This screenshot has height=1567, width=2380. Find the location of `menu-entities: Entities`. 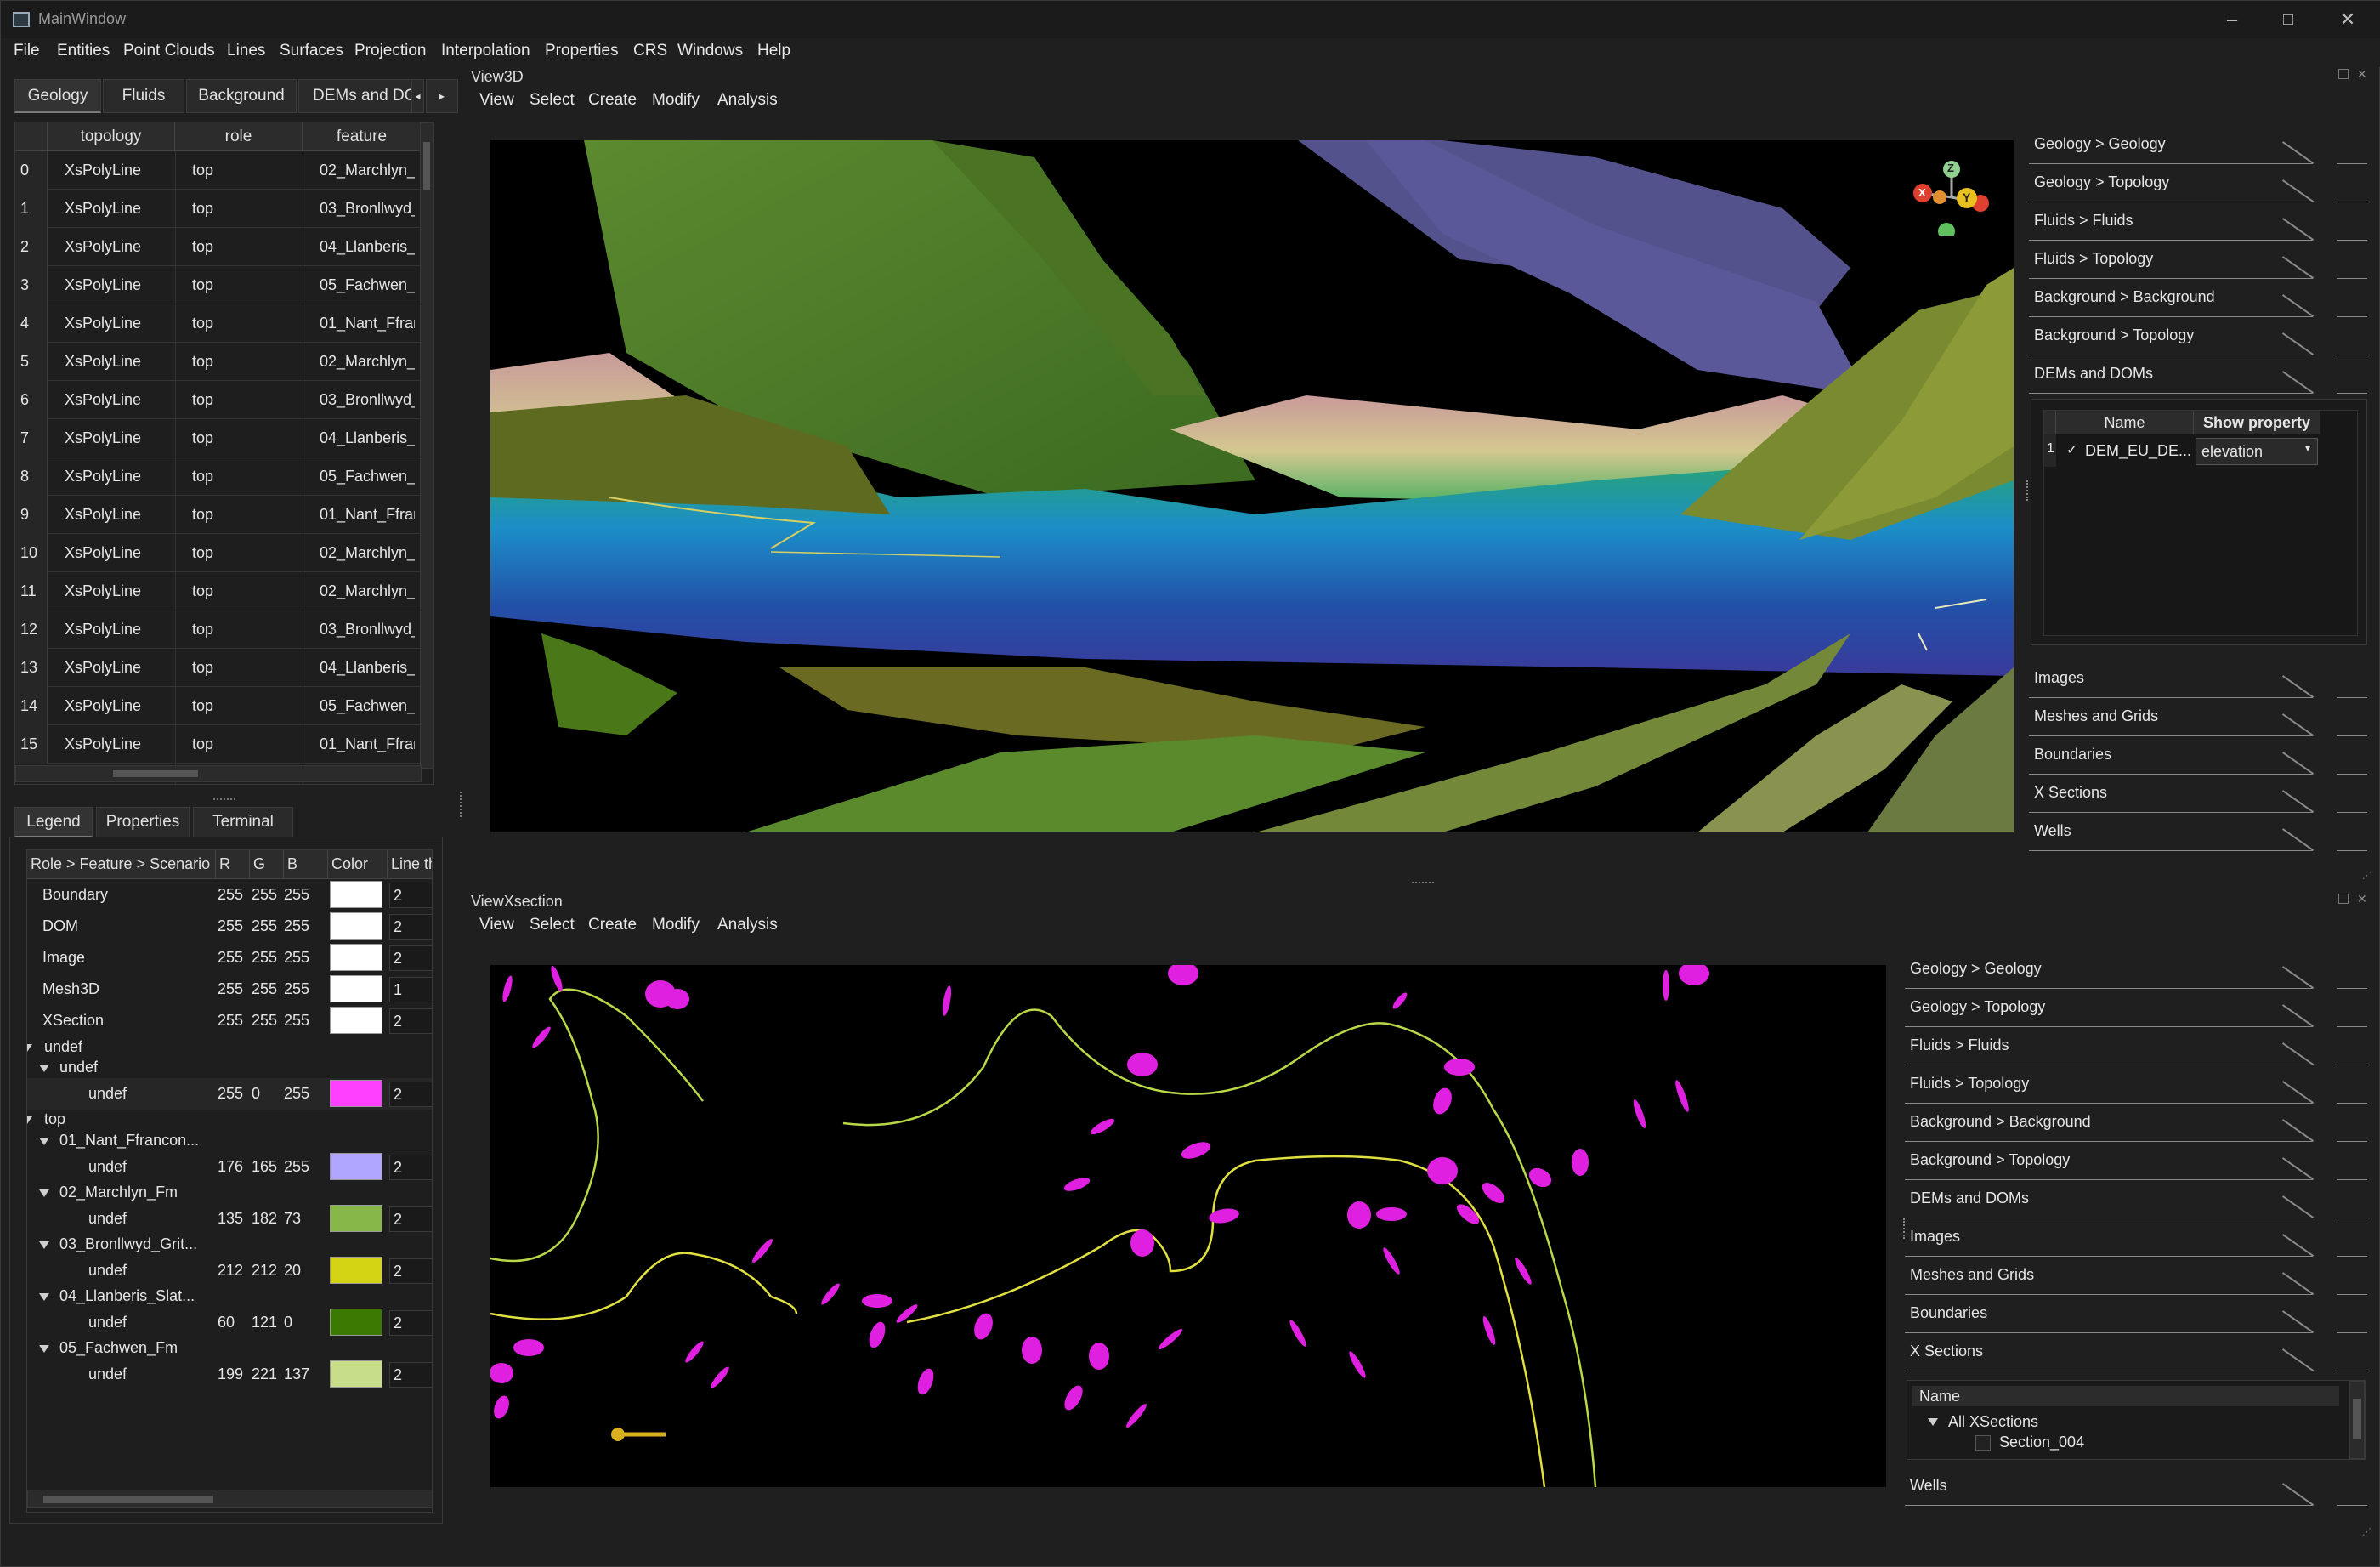

menu-entities: Entities is located at coordinates (83, 51).